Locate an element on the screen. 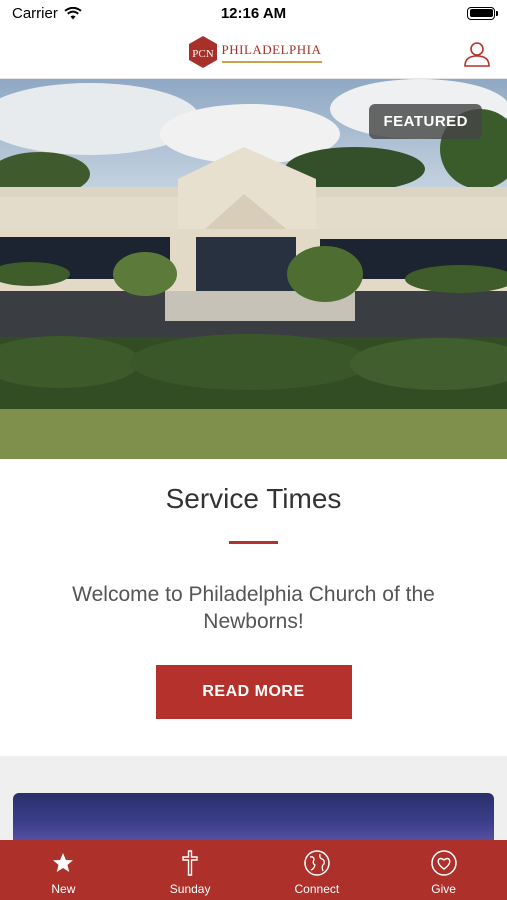 Image resolution: width=507 pixels, height=900 pixels. status-bar: Carrier 12:16 AM is located at coordinates (253, 13).